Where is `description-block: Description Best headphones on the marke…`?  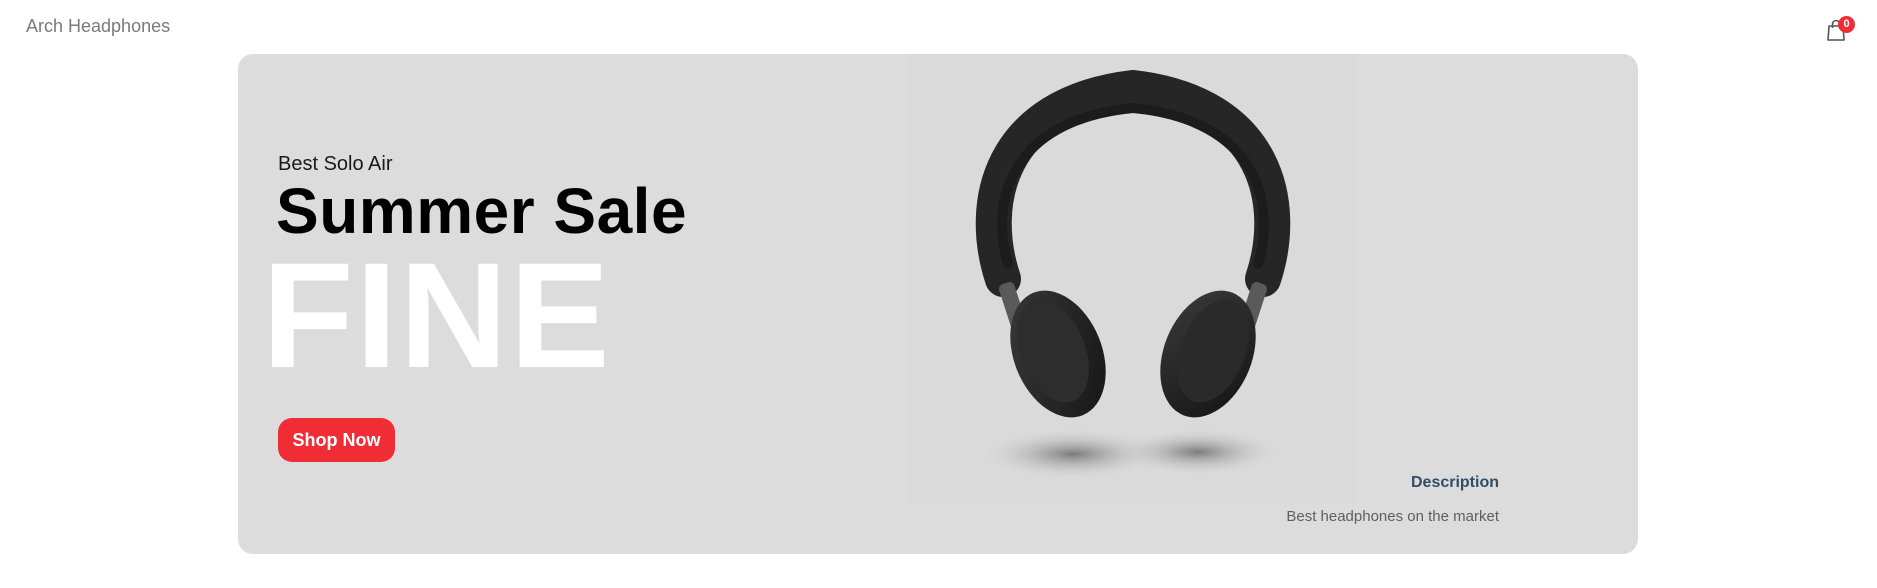 description-block: Description Best headphones on the marke… is located at coordinates (1392, 499).